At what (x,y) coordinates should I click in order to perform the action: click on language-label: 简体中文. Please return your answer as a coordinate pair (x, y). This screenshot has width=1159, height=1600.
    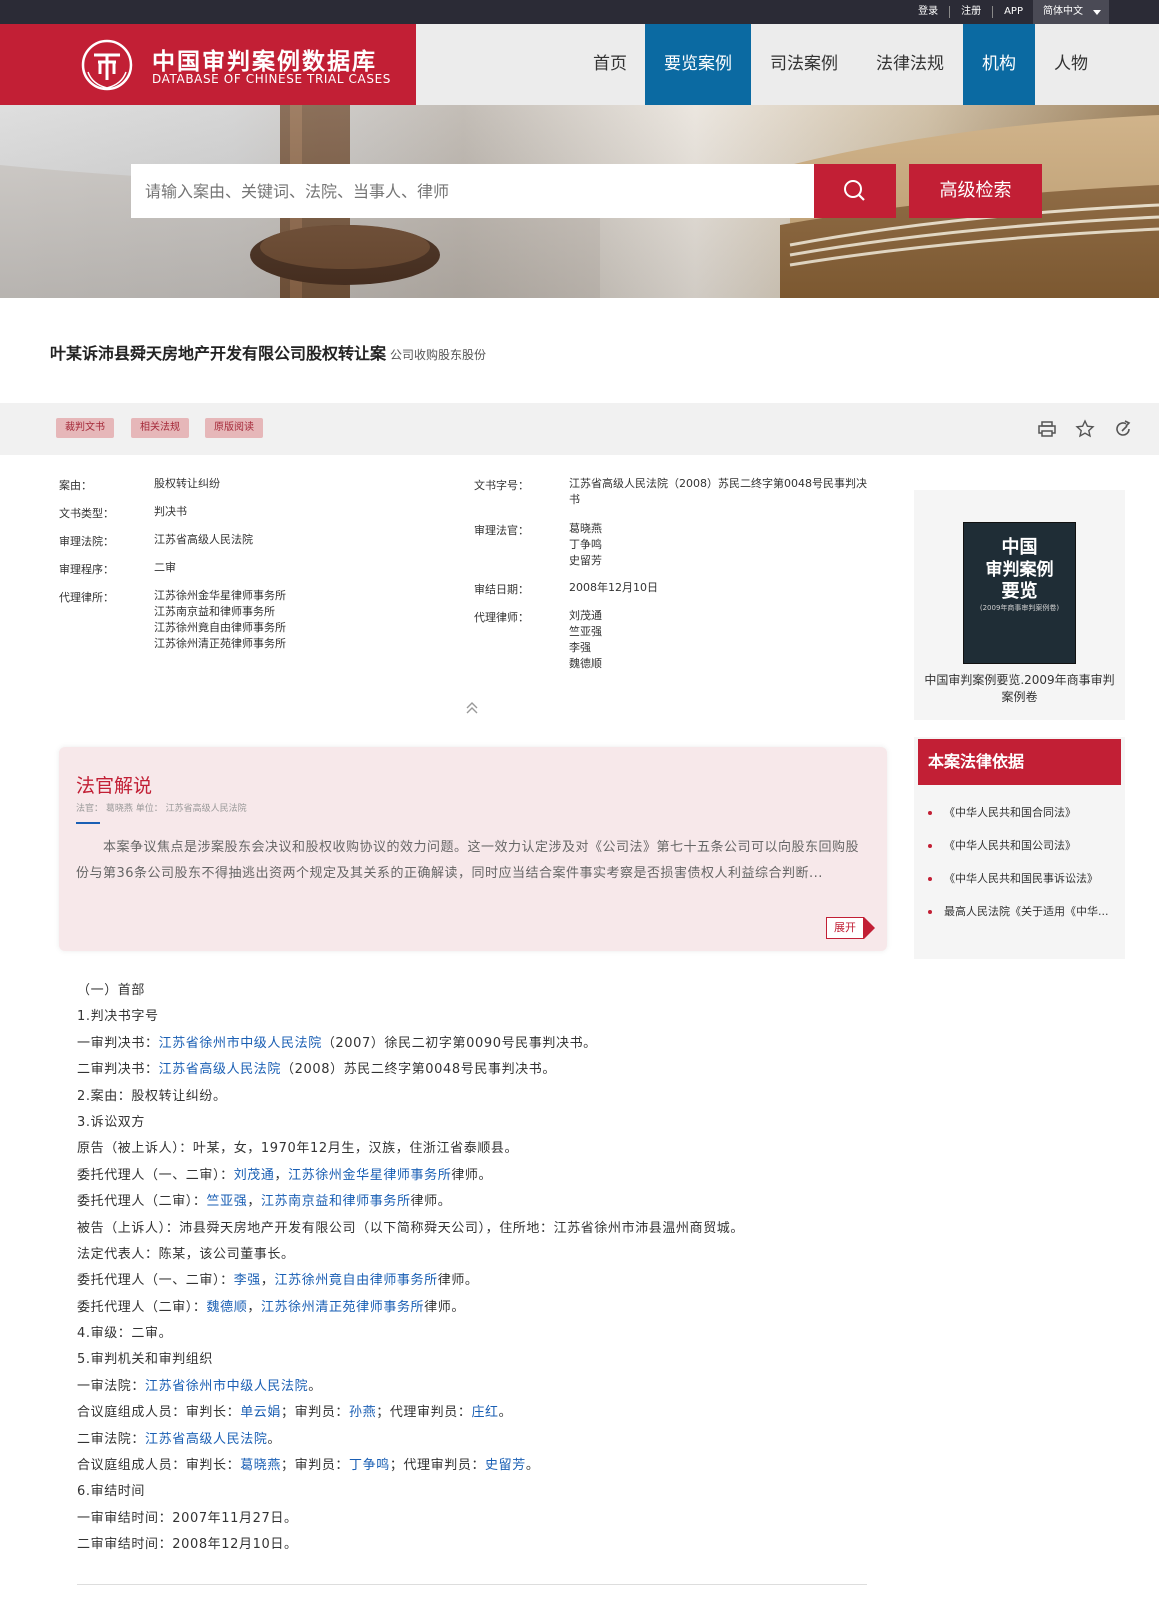
    Looking at the image, I should click on (1063, 11).